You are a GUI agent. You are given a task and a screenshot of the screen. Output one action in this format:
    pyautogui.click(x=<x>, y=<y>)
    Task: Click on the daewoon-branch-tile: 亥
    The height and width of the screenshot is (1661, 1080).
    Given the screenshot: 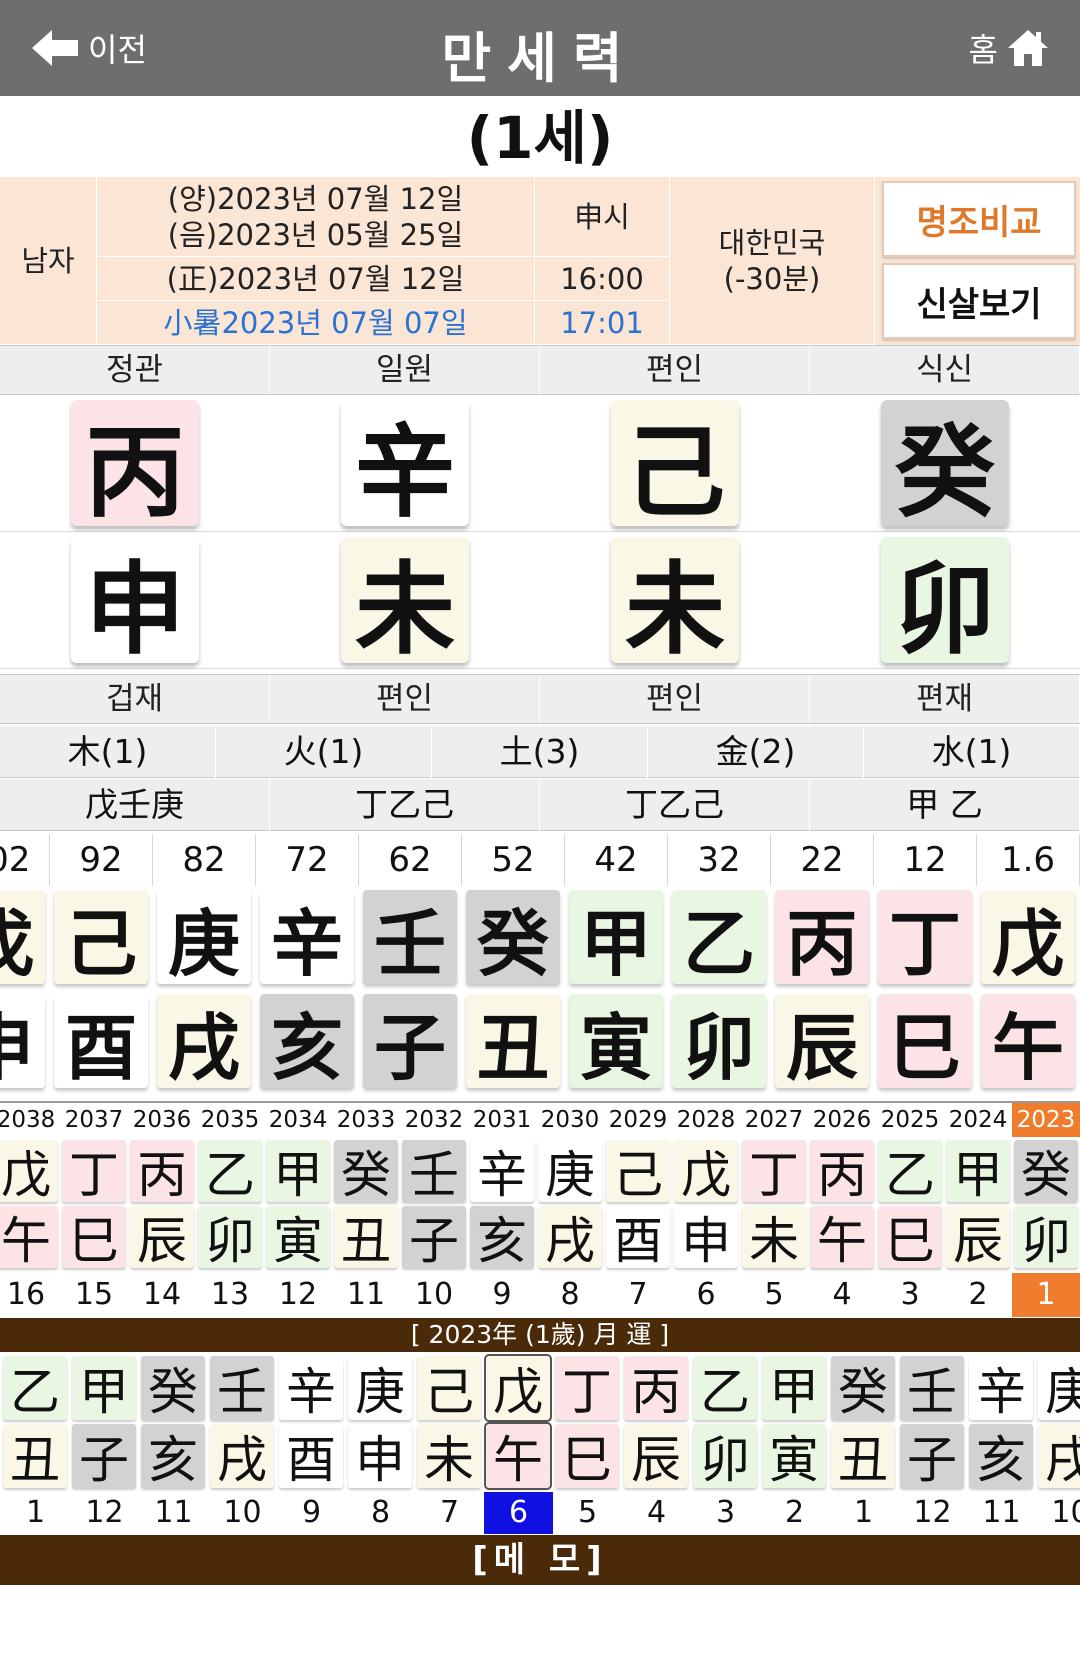 What is the action you would take?
    pyautogui.click(x=307, y=1042)
    